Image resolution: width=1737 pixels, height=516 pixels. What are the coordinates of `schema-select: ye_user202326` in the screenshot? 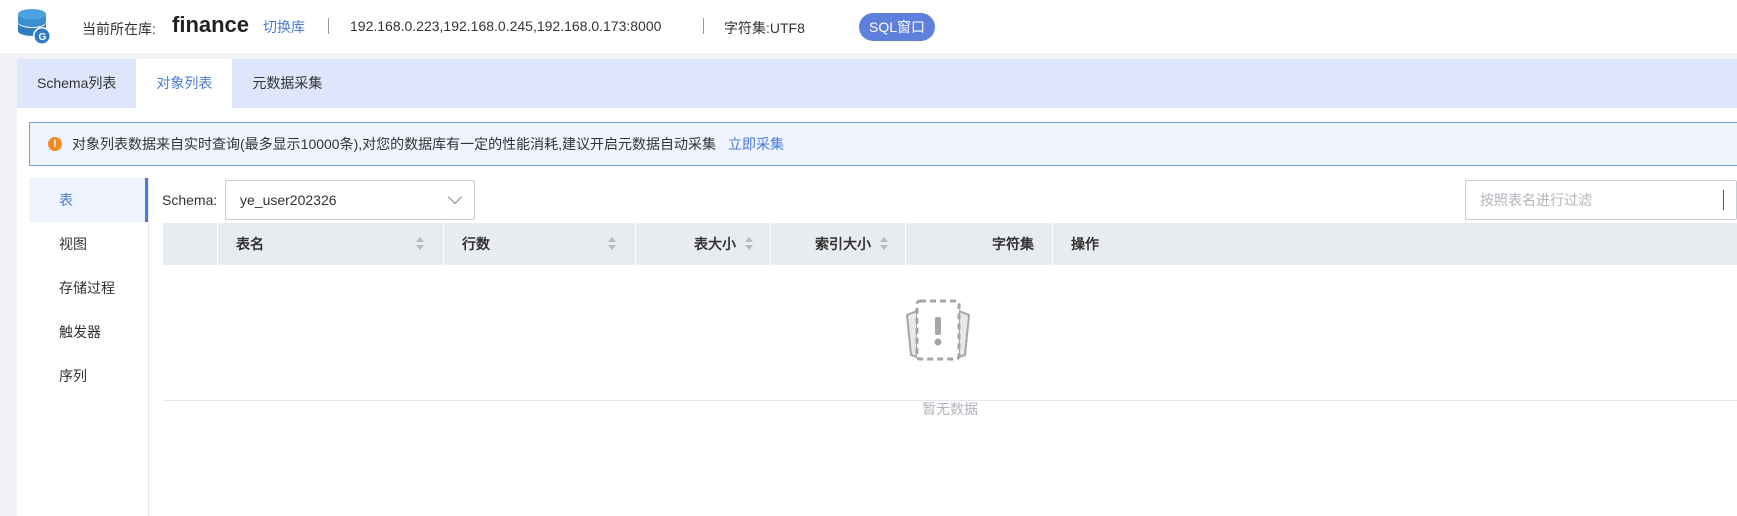 It's located at (350, 200).